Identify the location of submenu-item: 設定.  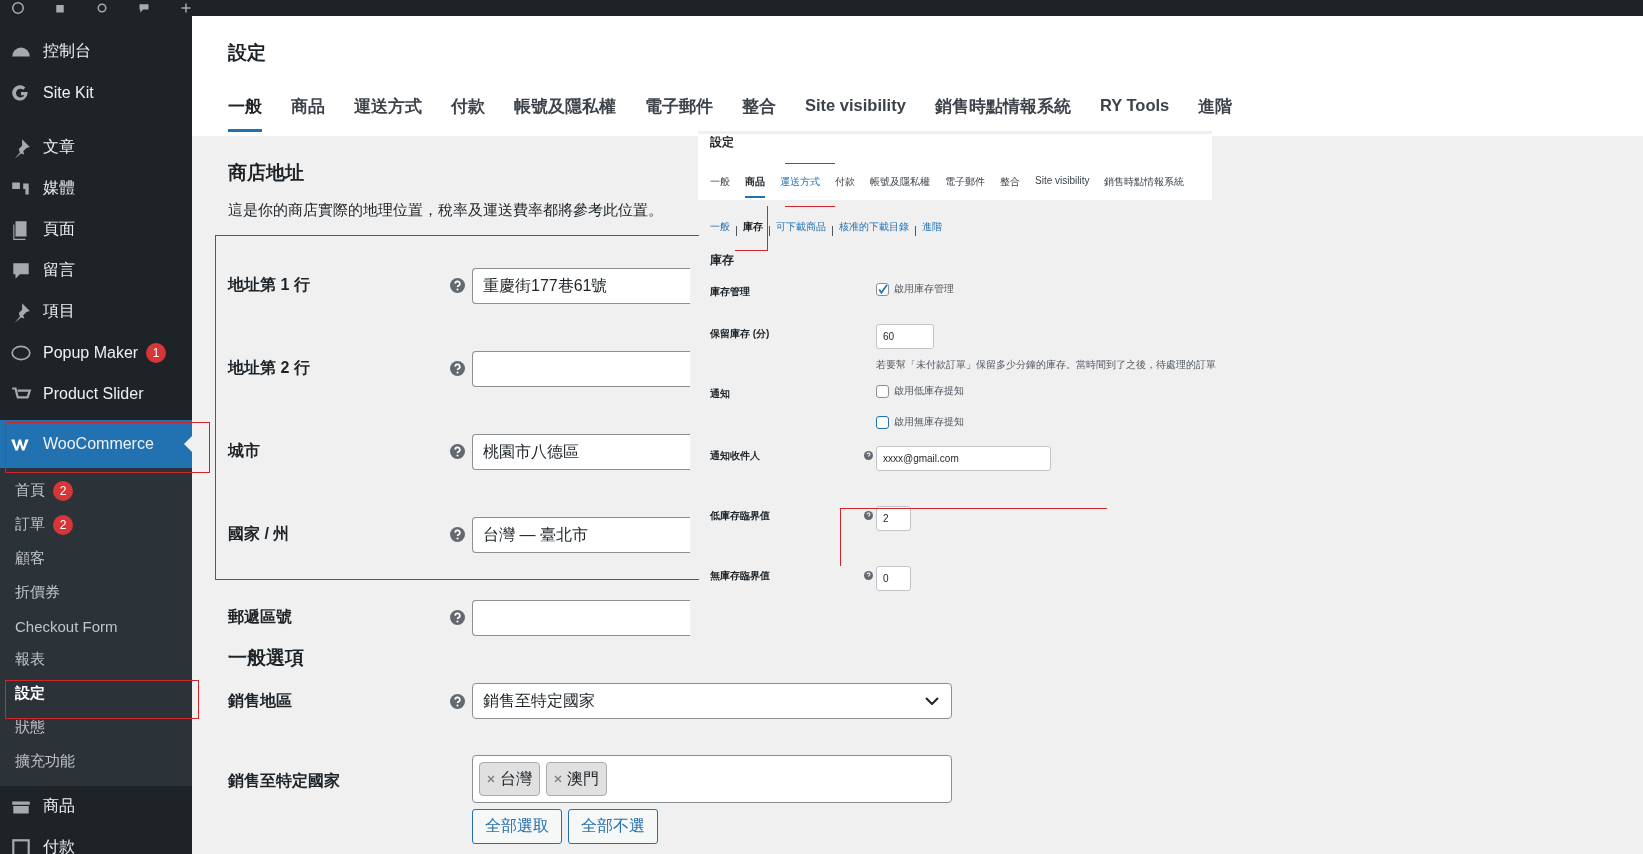
(96, 693).